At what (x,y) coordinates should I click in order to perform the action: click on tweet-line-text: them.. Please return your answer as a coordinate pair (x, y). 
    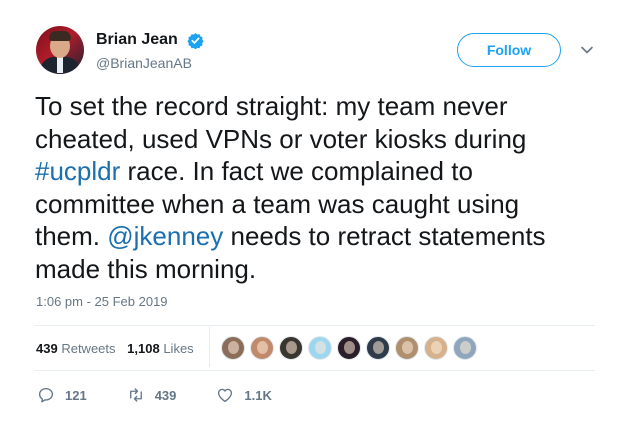
    Looking at the image, I should click on (71, 236).